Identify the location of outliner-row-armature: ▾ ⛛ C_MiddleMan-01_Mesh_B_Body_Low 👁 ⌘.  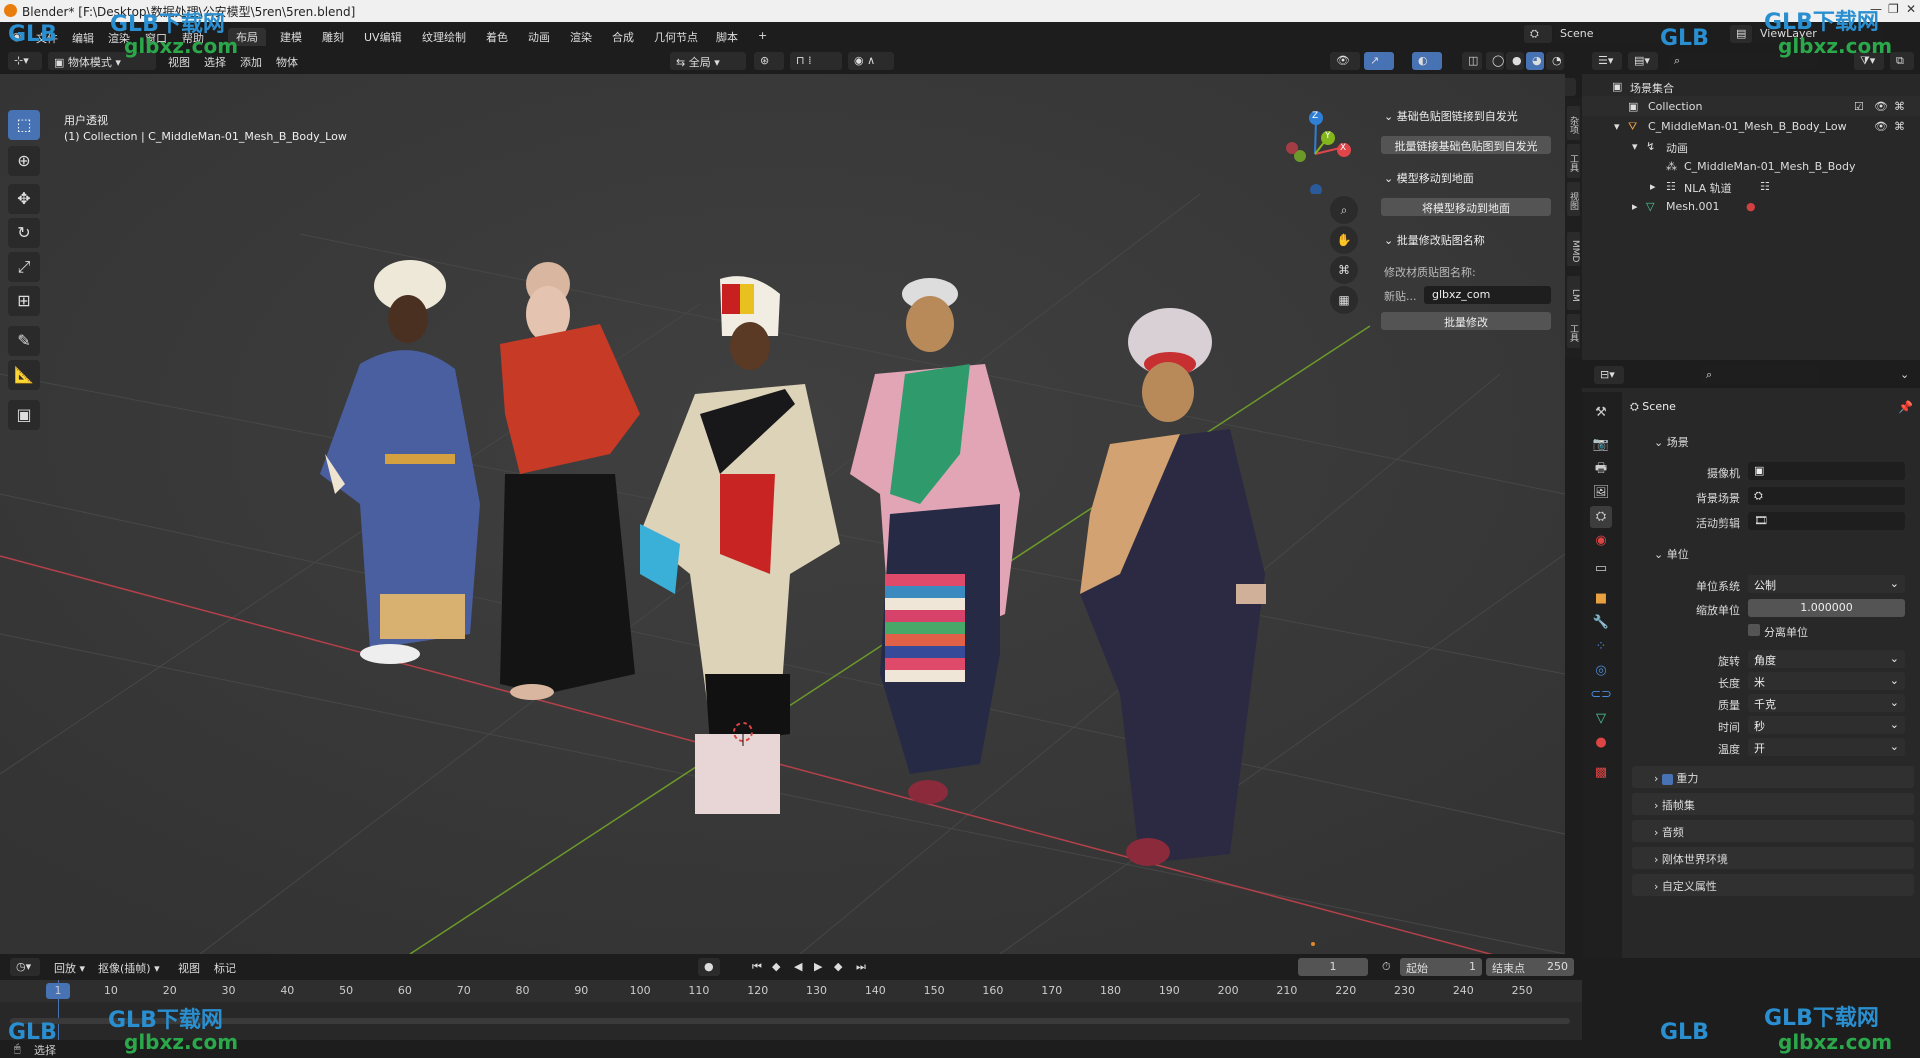
(1751, 126).